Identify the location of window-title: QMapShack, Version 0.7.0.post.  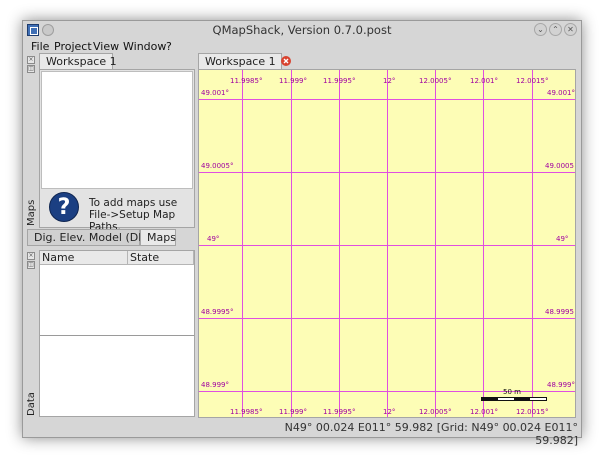
(302, 30).